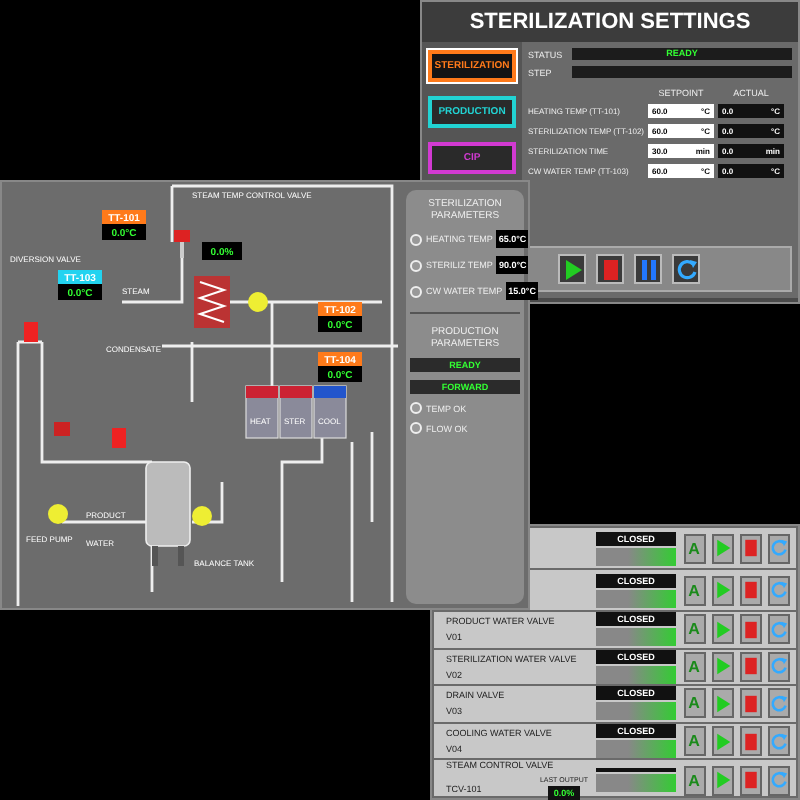 The width and height of the screenshot is (800, 800). I want to click on control-valve-icon, so click(182, 244).